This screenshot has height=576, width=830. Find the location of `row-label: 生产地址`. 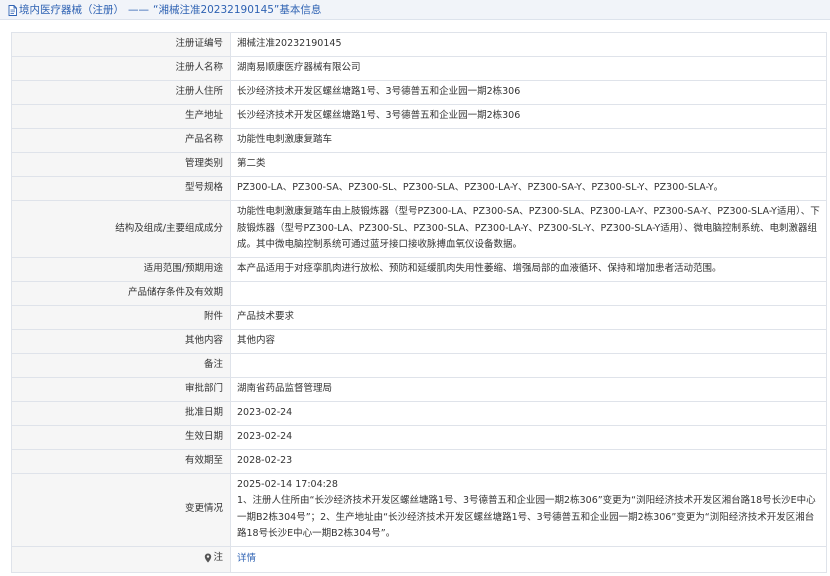

row-label: 生产地址 is located at coordinates (121, 116).